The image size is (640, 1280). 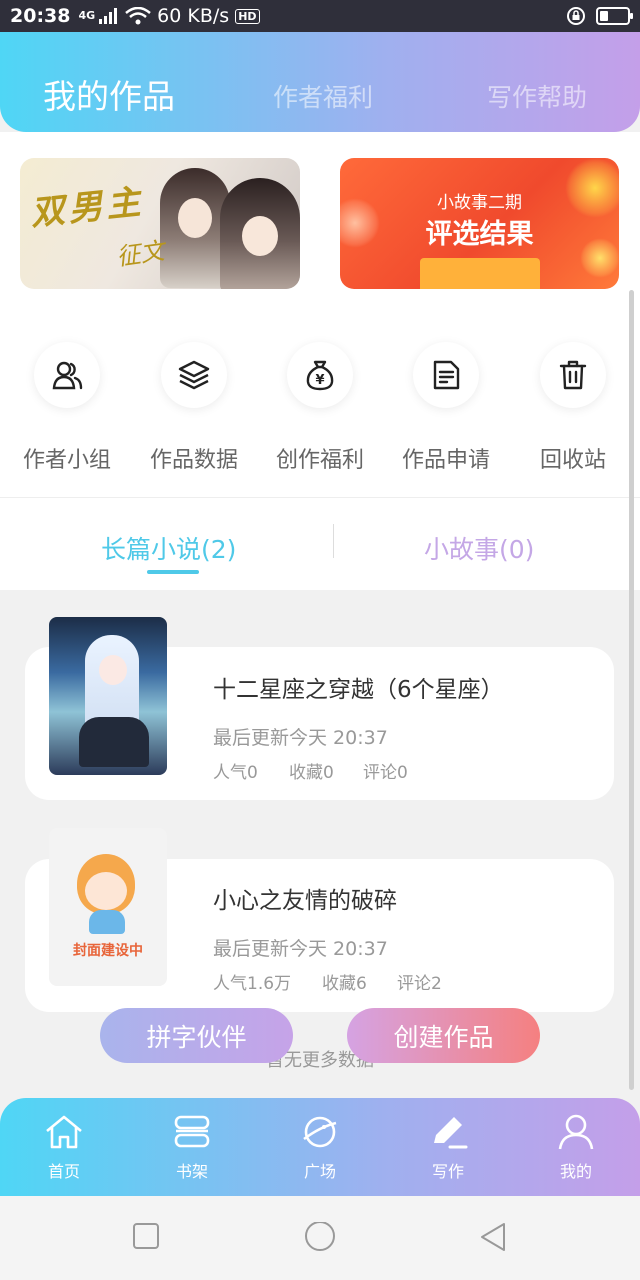 What do you see at coordinates (319, 1171) in the screenshot?
I see `nav-label: 广场` at bounding box center [319, 1171].